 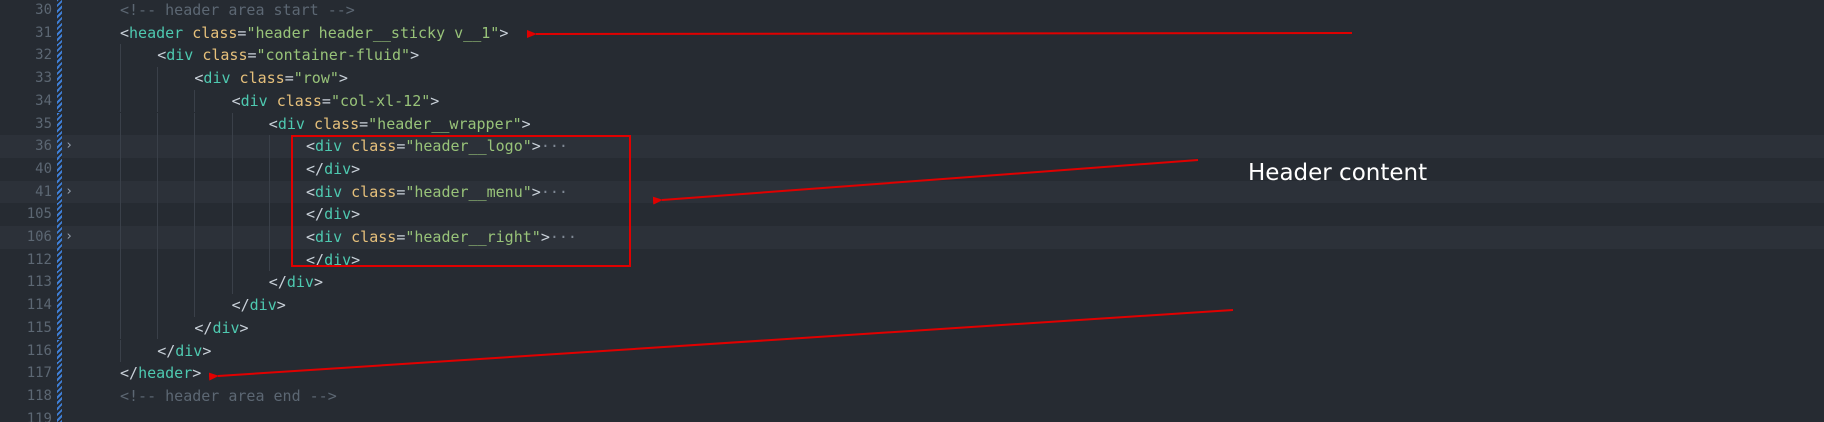 I want to click on code-text: <div class="header__wrapper">, so click(x=400, y=124).